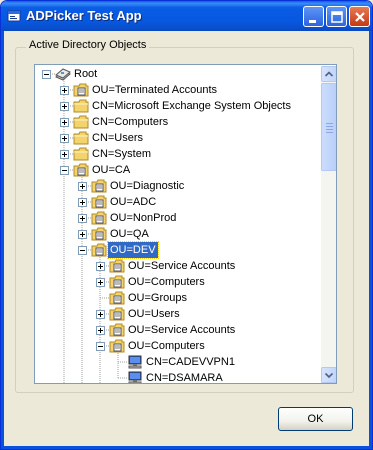  What do you see at coordinates (178, 122) in the screenshot?
I see `tree-node: CN=Computers` at bounding box center [178, 122].